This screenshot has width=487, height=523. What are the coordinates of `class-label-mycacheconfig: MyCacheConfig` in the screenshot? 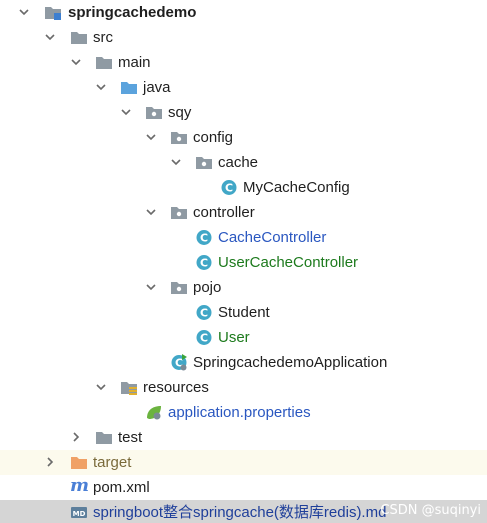 It's located at (296, 187).